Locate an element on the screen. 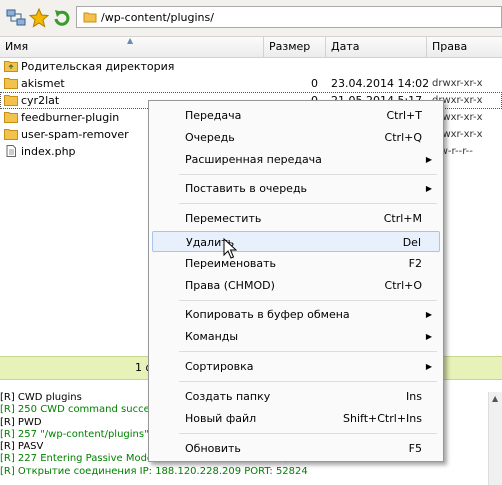 This screenshot has height=485, width=502. menu-item-label: Права (CHMOD) is located at coordinates (230, 285).